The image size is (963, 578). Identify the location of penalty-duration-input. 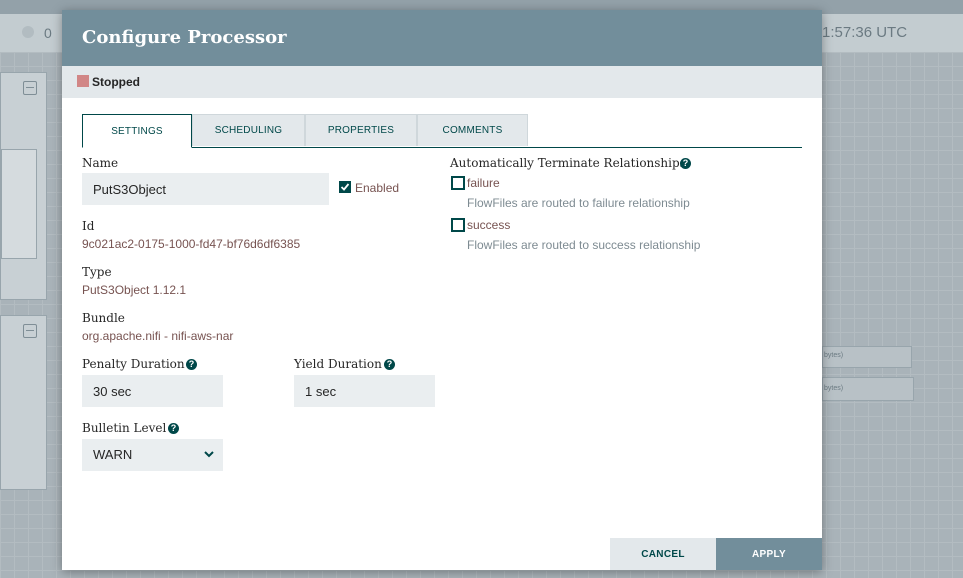
(152, 391).